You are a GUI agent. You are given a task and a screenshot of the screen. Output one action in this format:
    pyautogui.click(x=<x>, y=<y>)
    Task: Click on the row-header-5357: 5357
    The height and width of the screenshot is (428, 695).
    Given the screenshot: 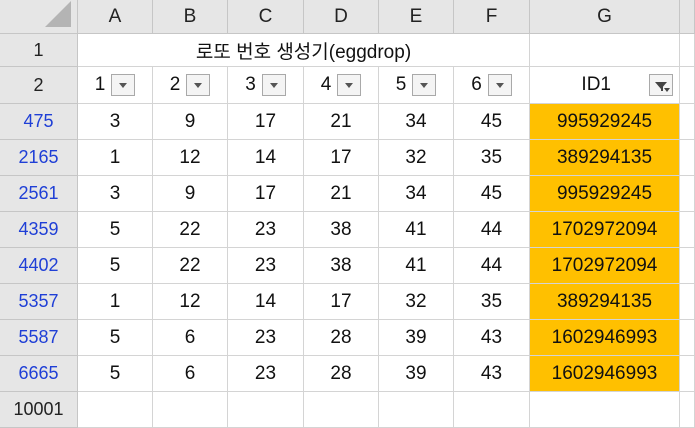 What is the action you would take?
    pyautogui.click(x=39, y=302)
    